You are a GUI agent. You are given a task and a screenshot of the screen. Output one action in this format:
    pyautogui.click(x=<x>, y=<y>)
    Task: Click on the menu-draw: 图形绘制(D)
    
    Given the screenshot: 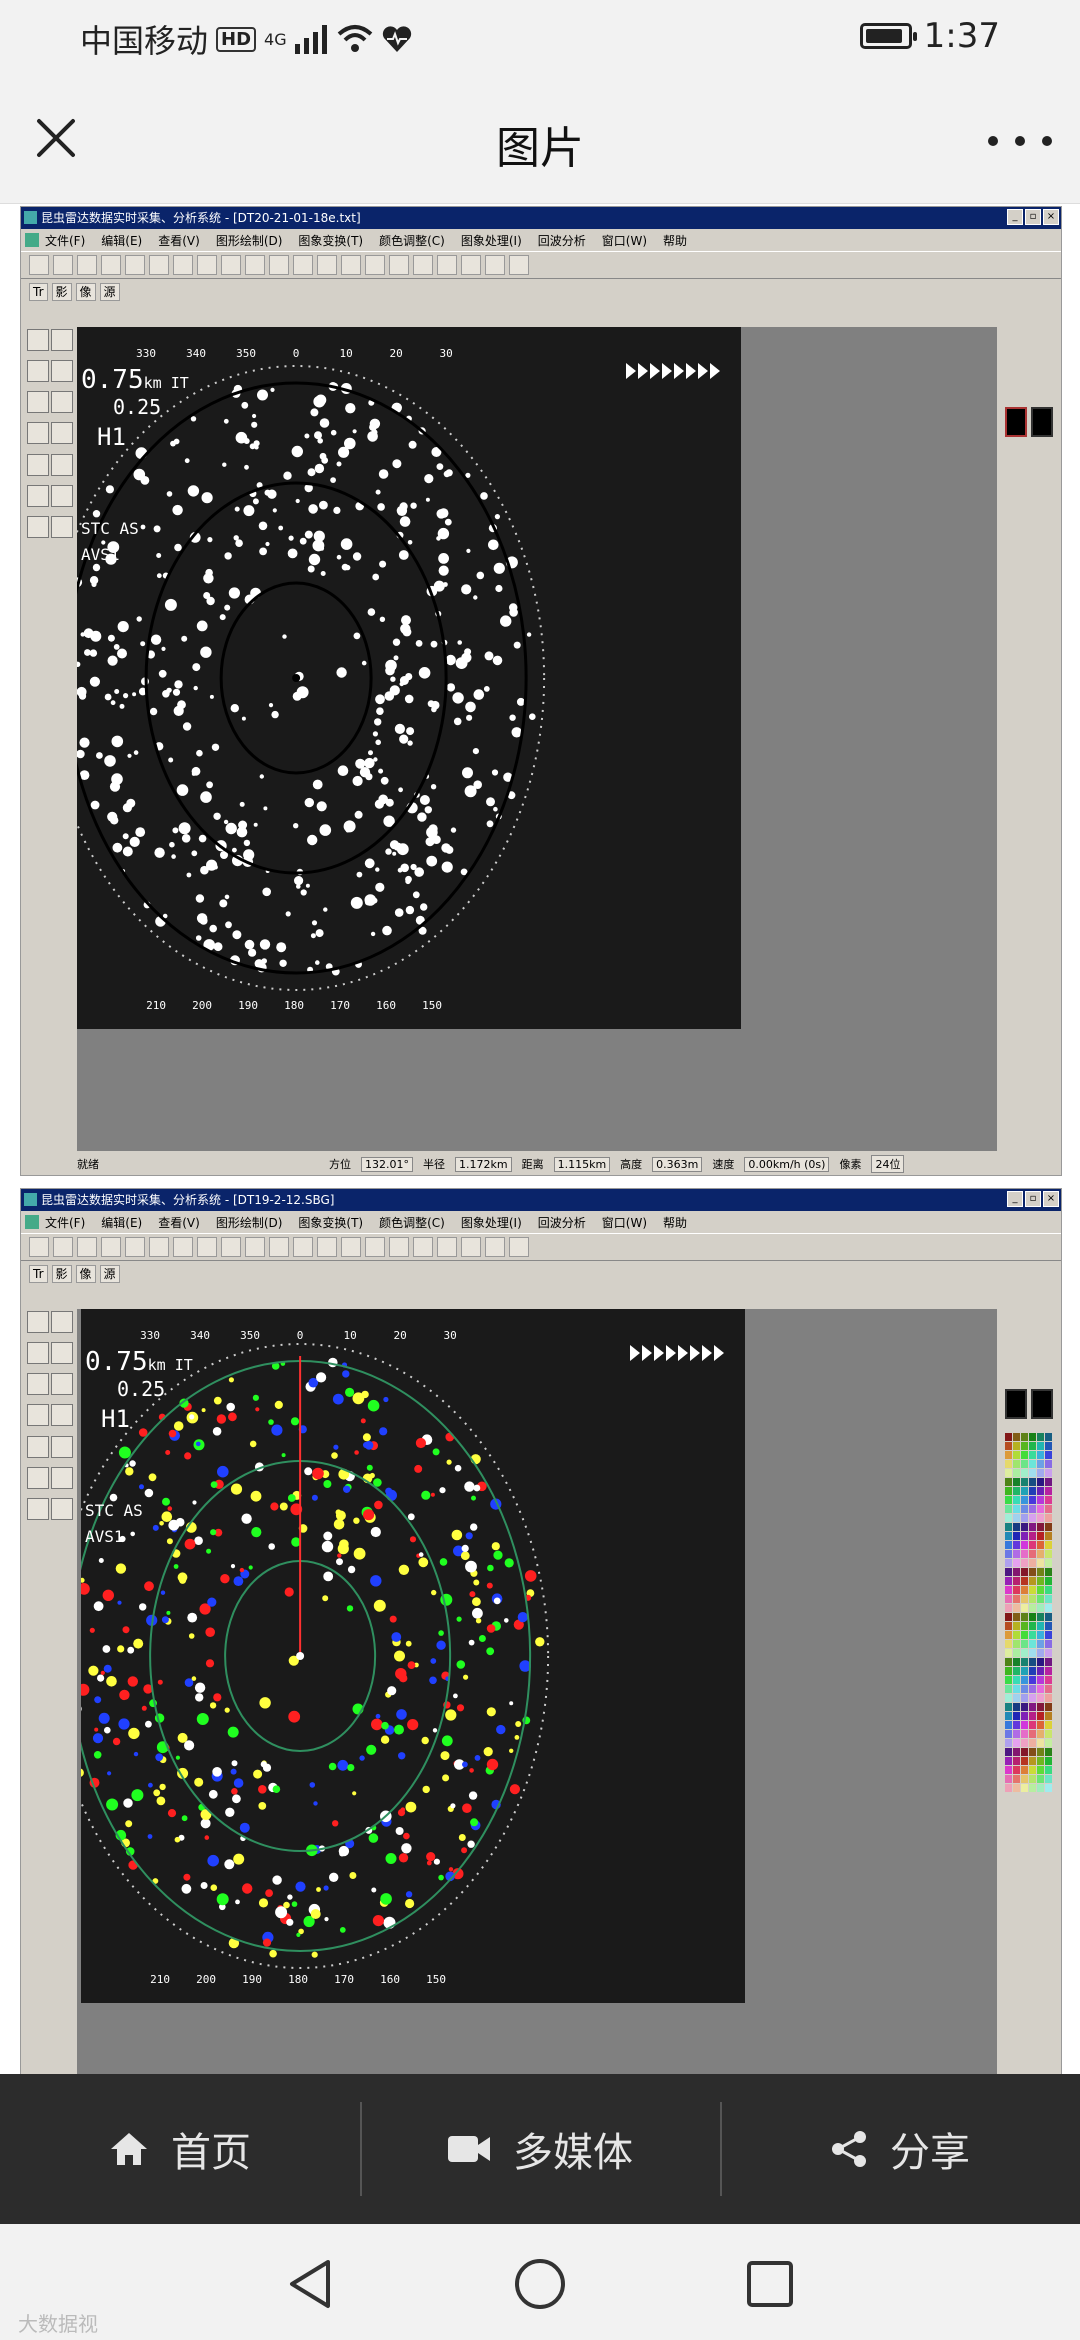 What is the action you would take?
    pyautogui.click(x=249, y=240)
    